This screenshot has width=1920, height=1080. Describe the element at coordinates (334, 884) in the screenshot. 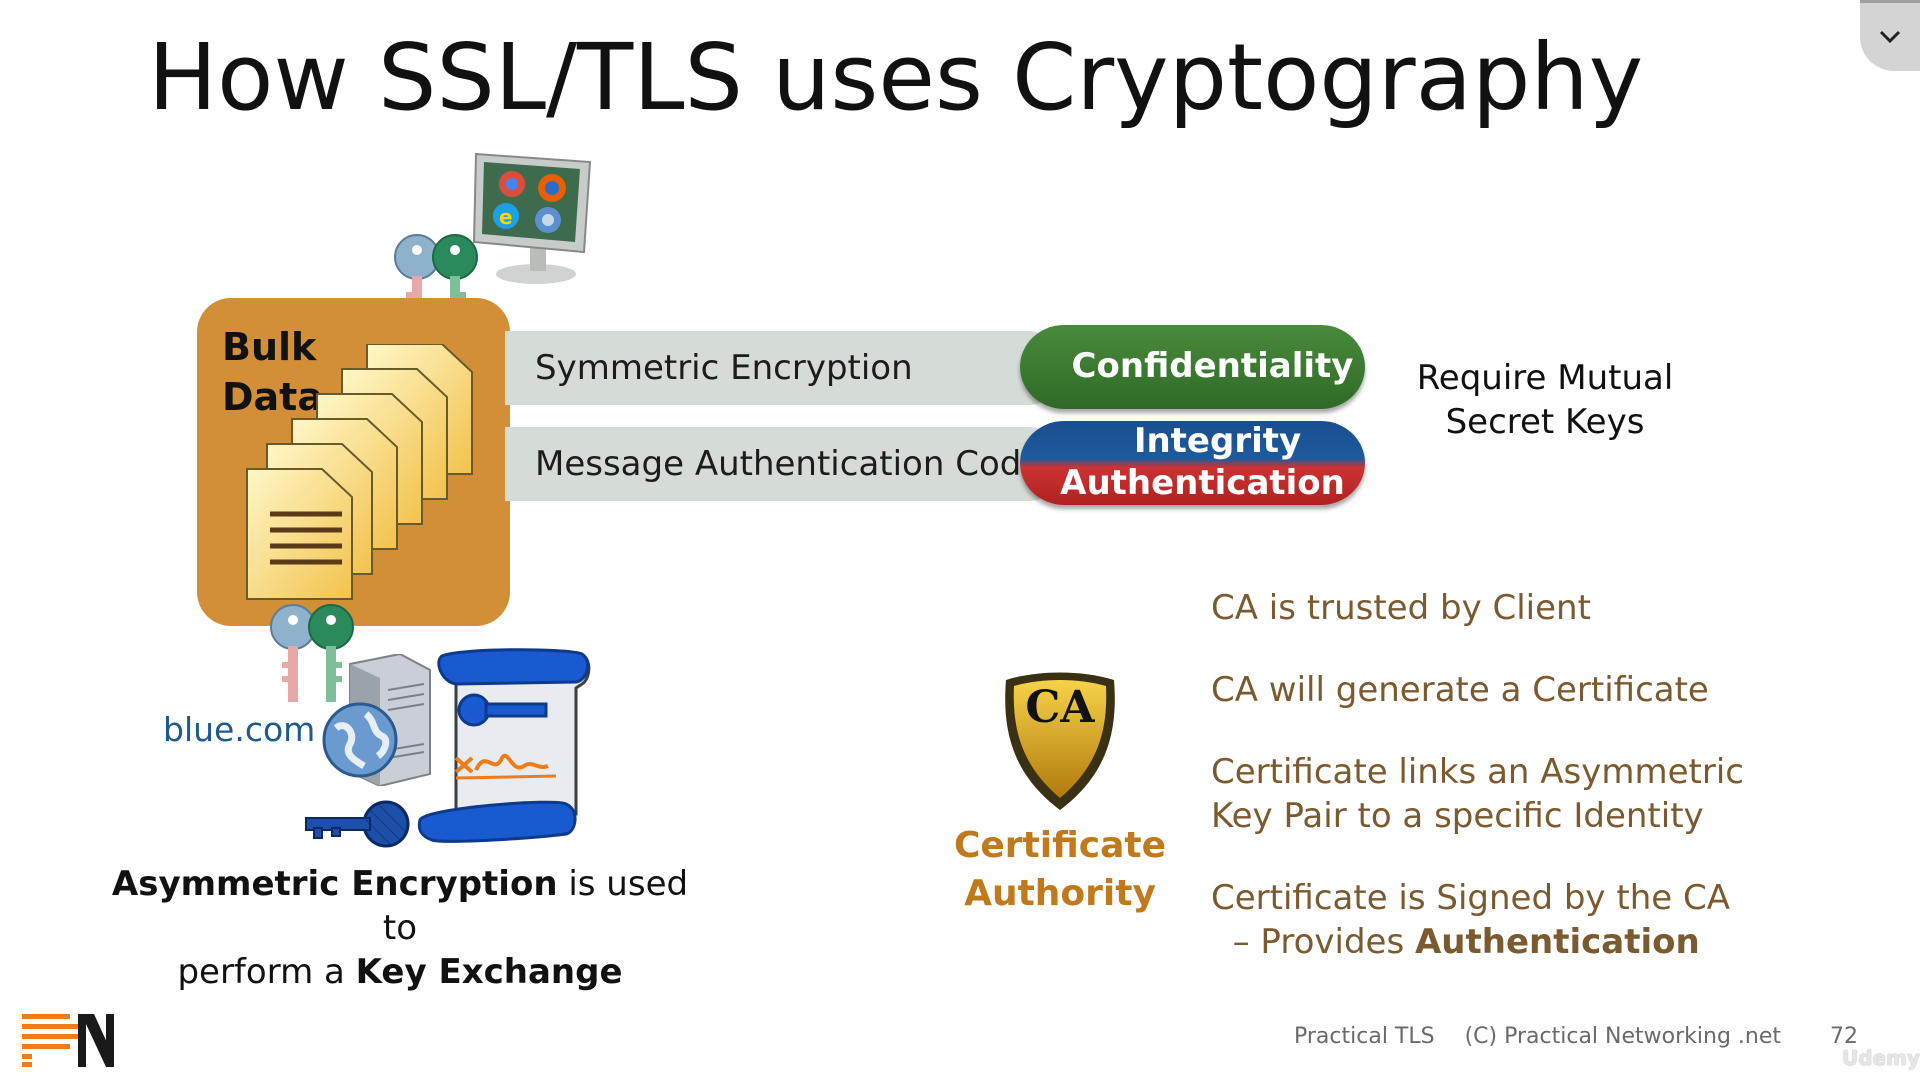

I see `asymmetric-encryption-term: Asymmetric Encryption` at that location.